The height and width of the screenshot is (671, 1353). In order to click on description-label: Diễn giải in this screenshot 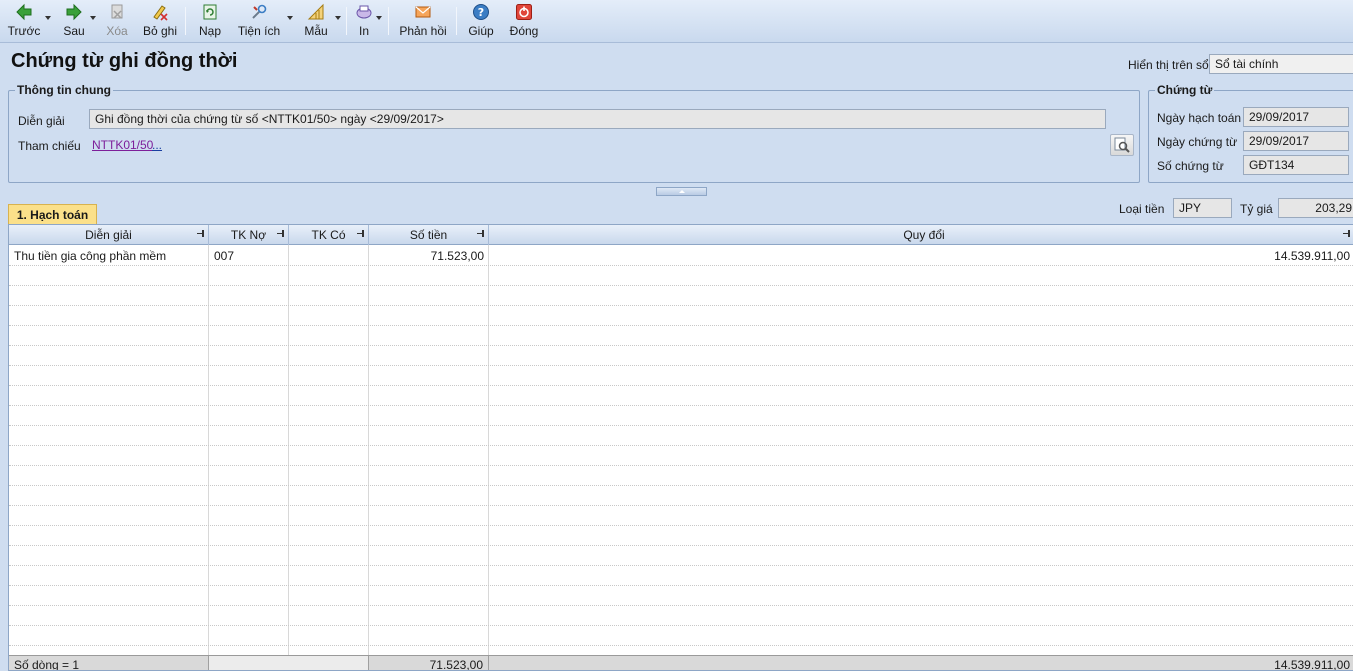, I will do `click(41, 121)`.